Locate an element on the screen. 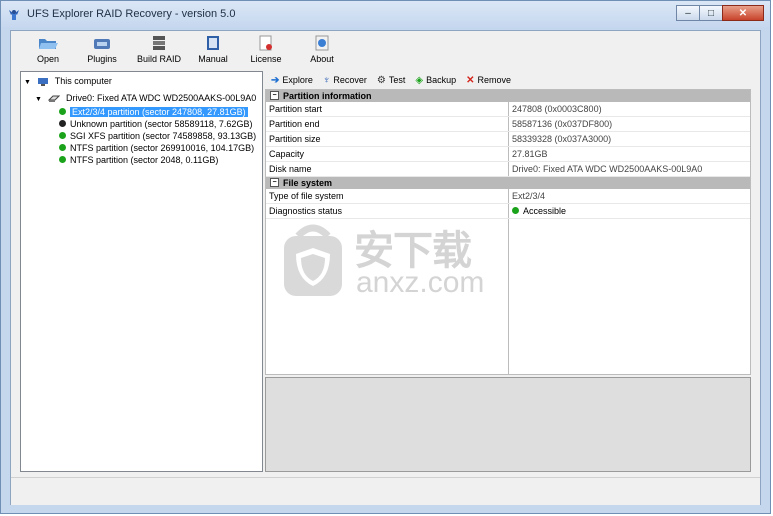 The width and height of the screenshot is (773, 516). open-label: Open is located at coordinates (48, 59).